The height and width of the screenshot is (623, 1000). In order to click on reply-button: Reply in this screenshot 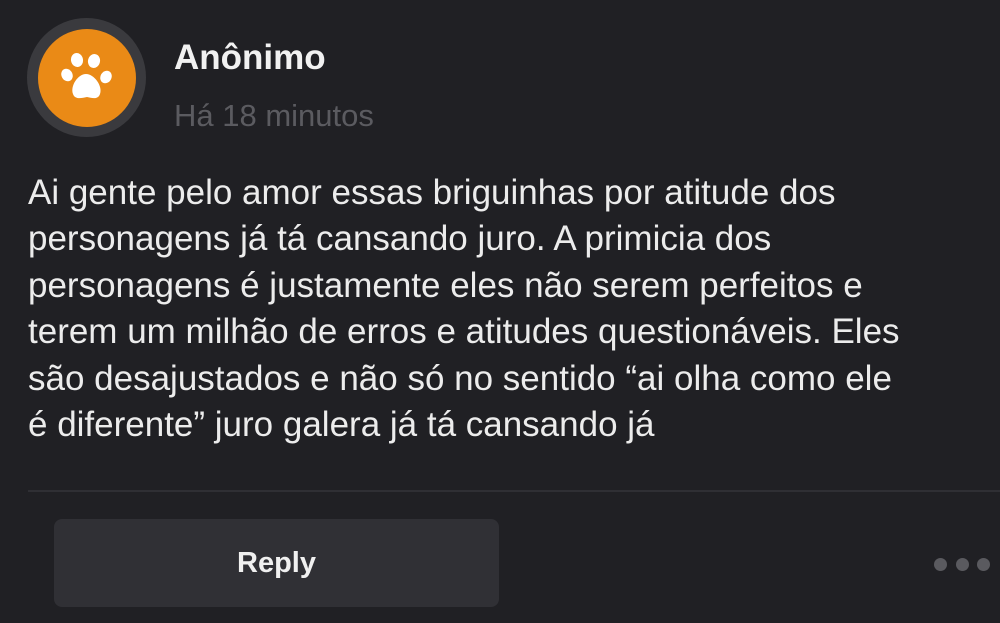, I will do `click(276, 563)`.